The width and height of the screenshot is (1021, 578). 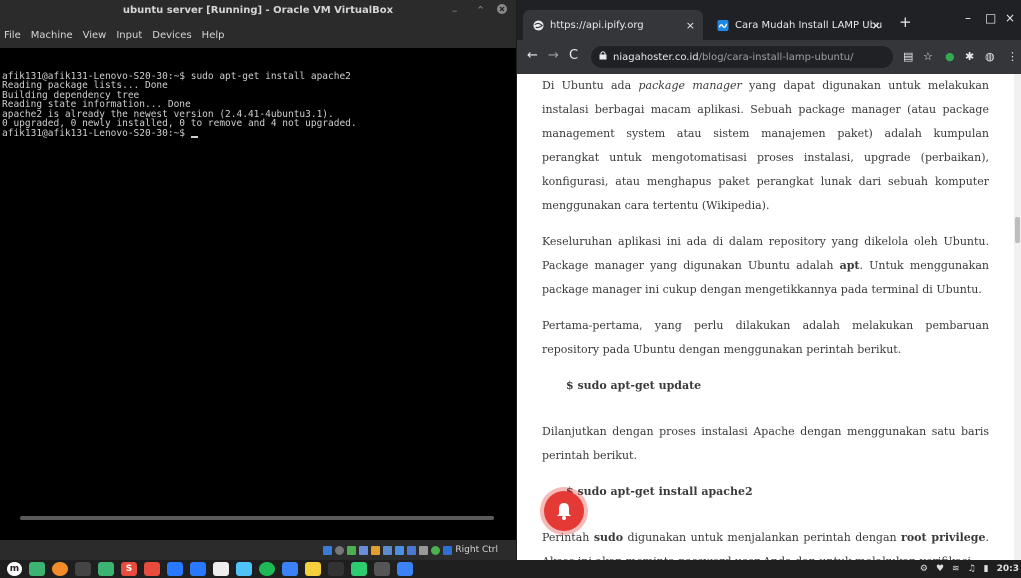 I want to click on optical-drive-icon, so click(x=340, y=550).